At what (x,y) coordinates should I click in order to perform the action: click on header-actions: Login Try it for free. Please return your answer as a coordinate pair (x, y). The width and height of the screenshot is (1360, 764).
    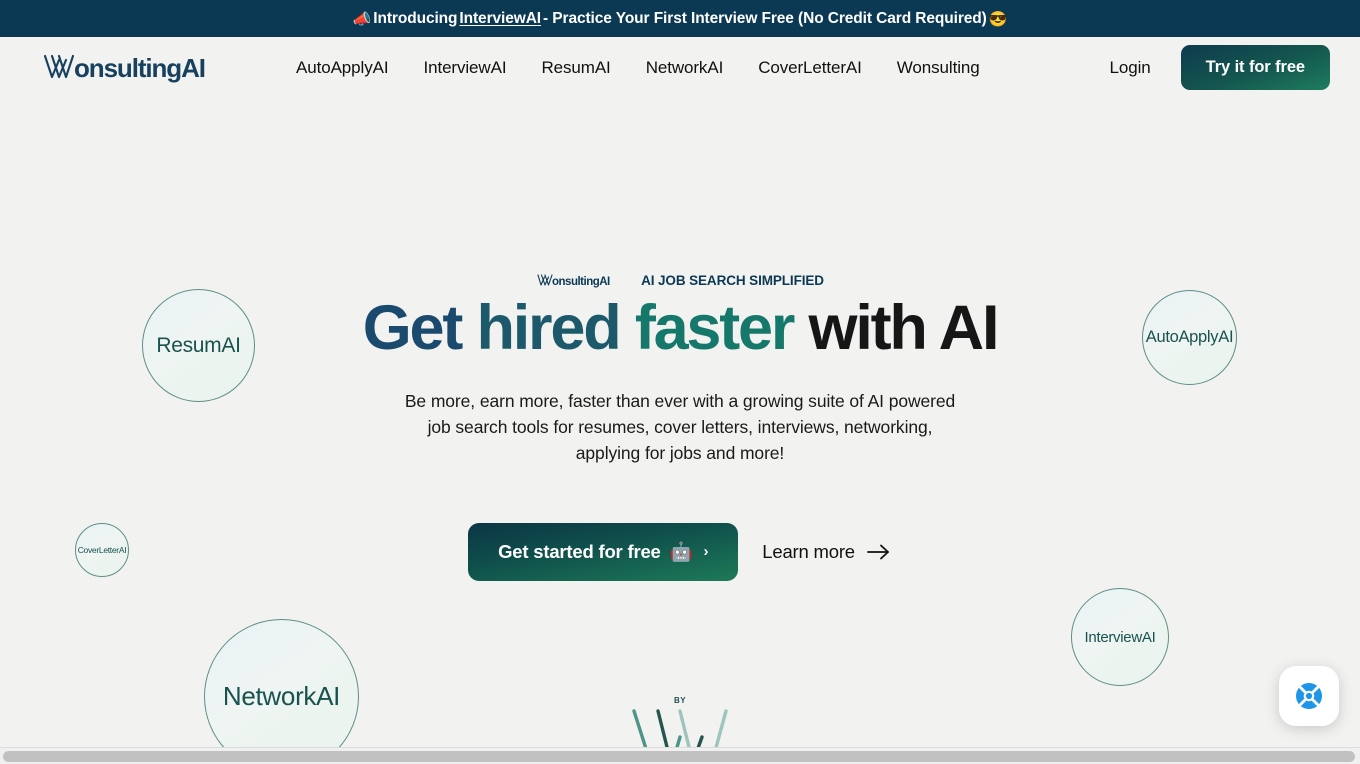
    Looking at the image, I should click on (1220, 67).